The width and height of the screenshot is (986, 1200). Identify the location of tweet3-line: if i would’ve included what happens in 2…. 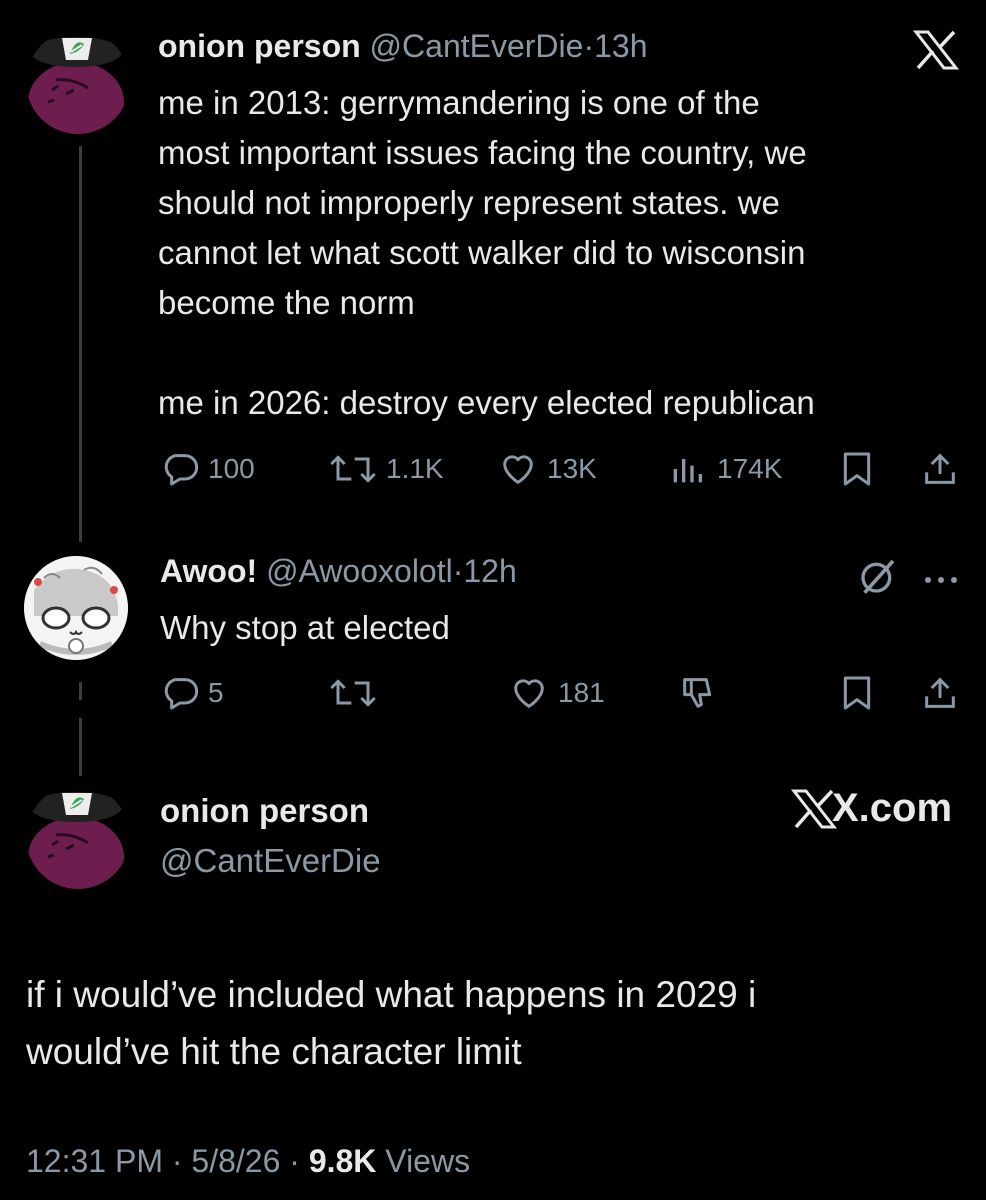
(391, 994).